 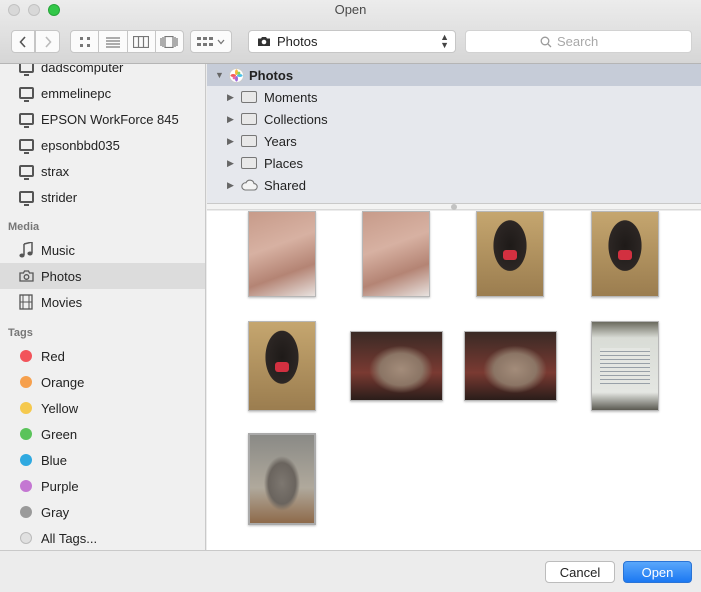 What do you see at coordinates (296, 119) in the screenshot?
I see `browser-item-label: Collections` at bounding box center [296, 119].